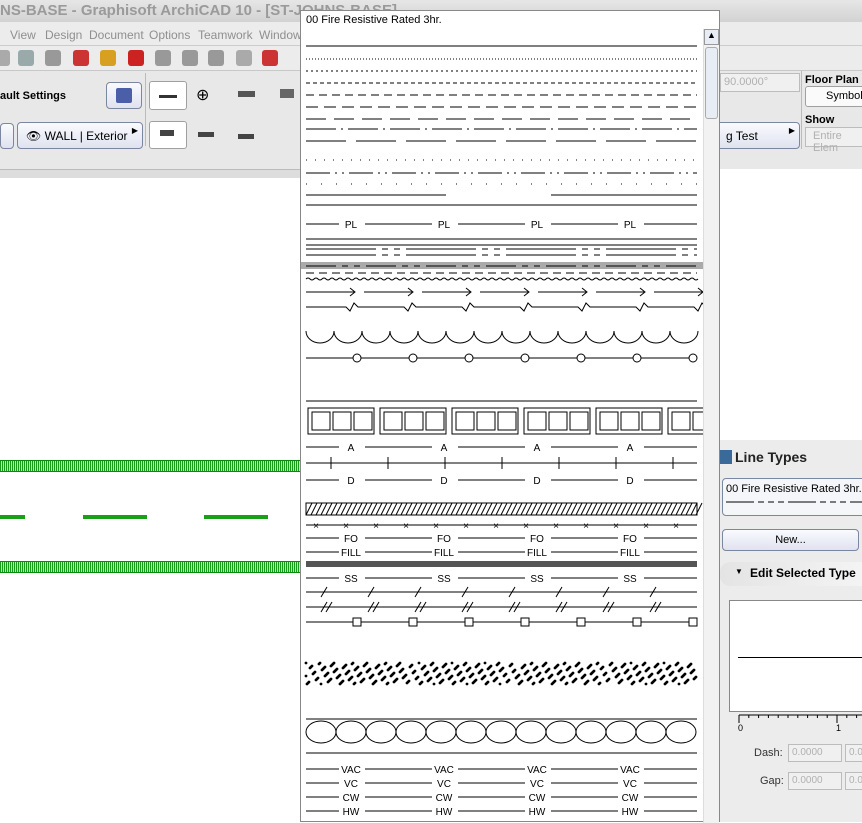 The height and width of the screenshot is (823, 862). Describe the element at coordinates (537, 225) in the screenshot. I see `line-type-label: PL` at that location.